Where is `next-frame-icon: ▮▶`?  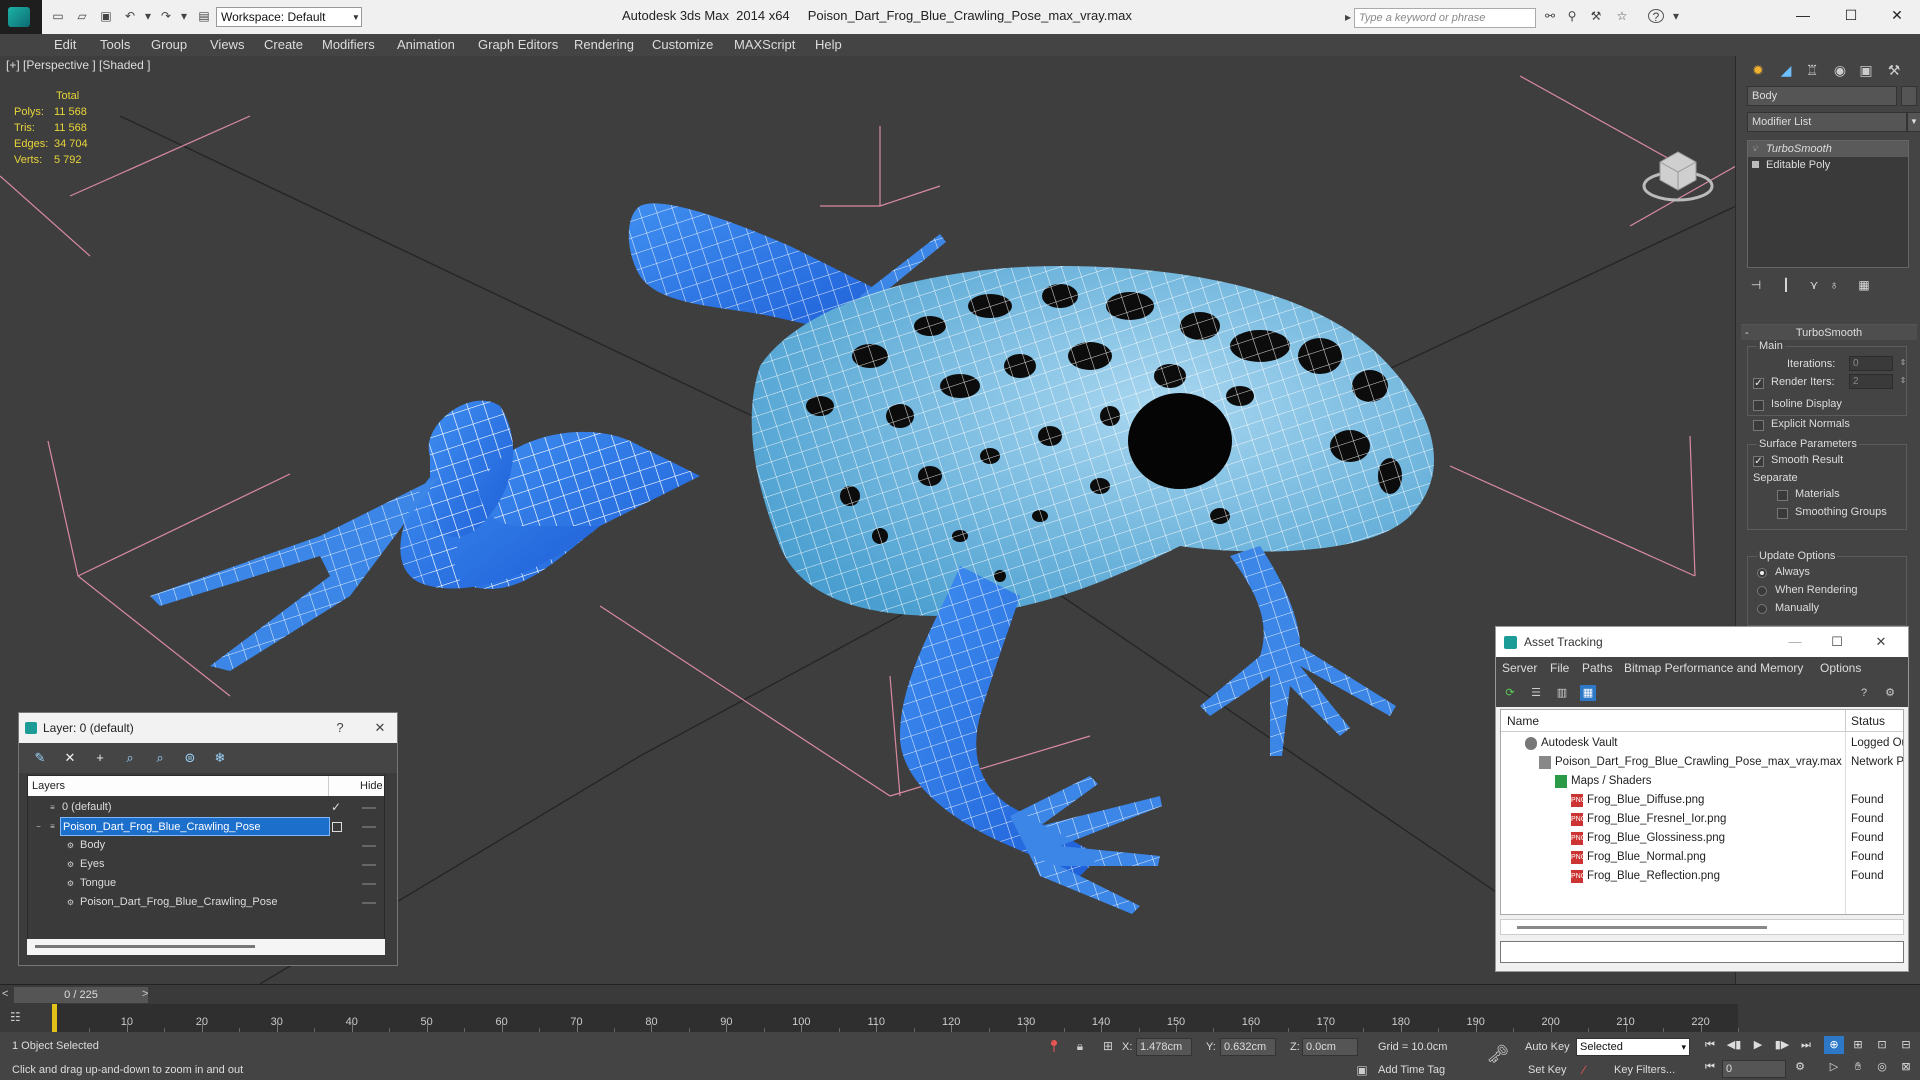 next-frame-icon: ▮▶ is located at coordinates (1782, 1045).